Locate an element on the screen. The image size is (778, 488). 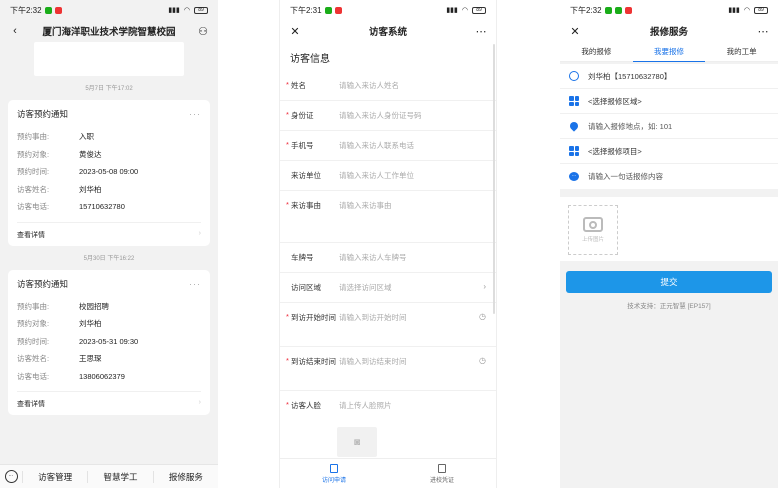
field-label: 手机号 is located at coordinates (302, 145).